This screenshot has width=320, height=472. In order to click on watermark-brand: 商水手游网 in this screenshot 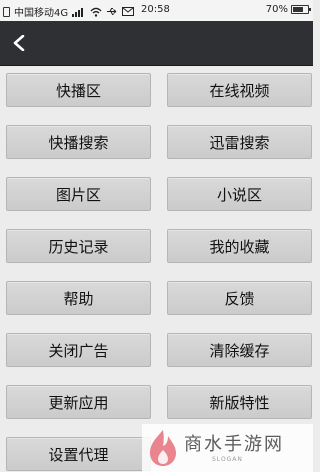, I will do `click(234, 444)`.